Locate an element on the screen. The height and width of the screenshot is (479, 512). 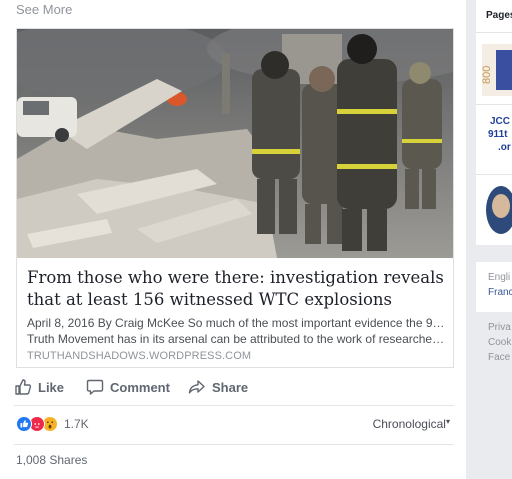
reaction-count: 1.7K is located at coordinates (76, 424).